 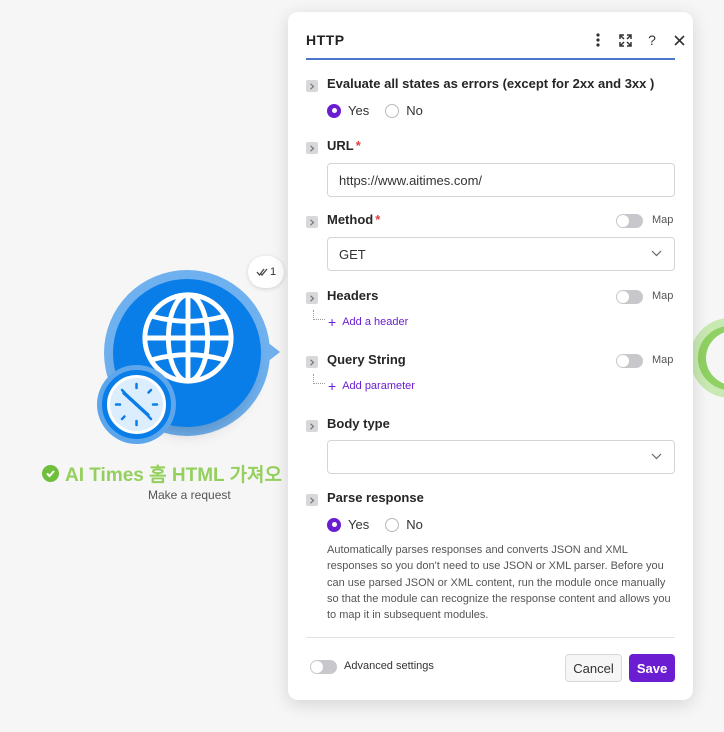 I want to click on add-parameter-button: + Add parameter, so click(x=371, y=386).